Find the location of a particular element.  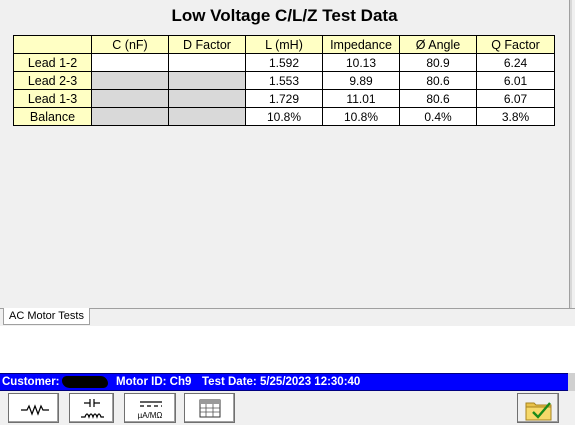

motor-id: Motor ID: Ch9 is located at coordinates (154, 382).